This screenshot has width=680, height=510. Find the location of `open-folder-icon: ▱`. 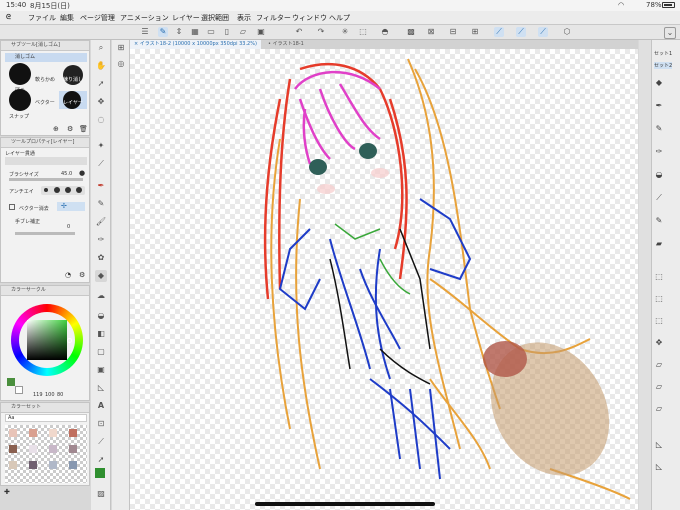

open-folder-icon: ▱ is located at coordinates (243, 32).